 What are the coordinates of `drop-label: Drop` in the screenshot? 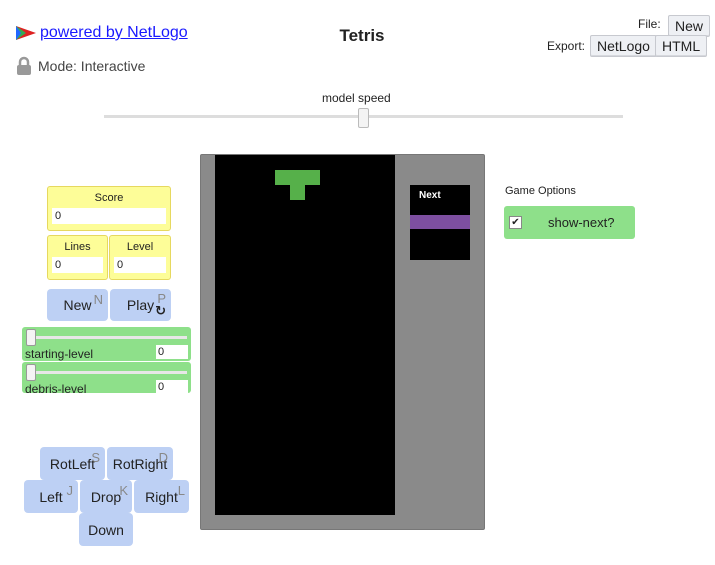 It's located at (106, 496).